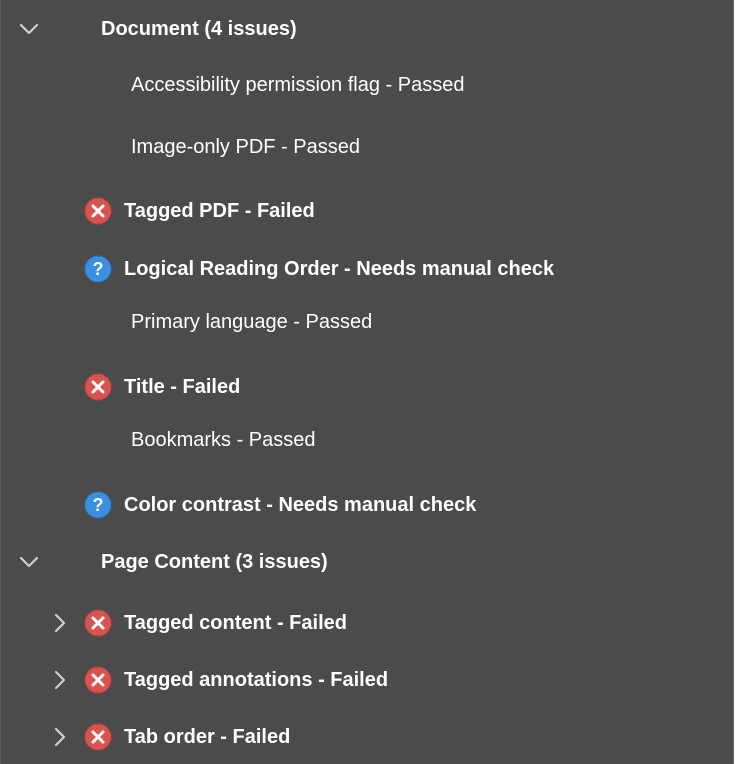 Image resolution: width=738 pixels, height=764 pixels. Describe the element at coordinates (368, 387) in the screenshot. I see `list-item: Title - Failed` at that location.